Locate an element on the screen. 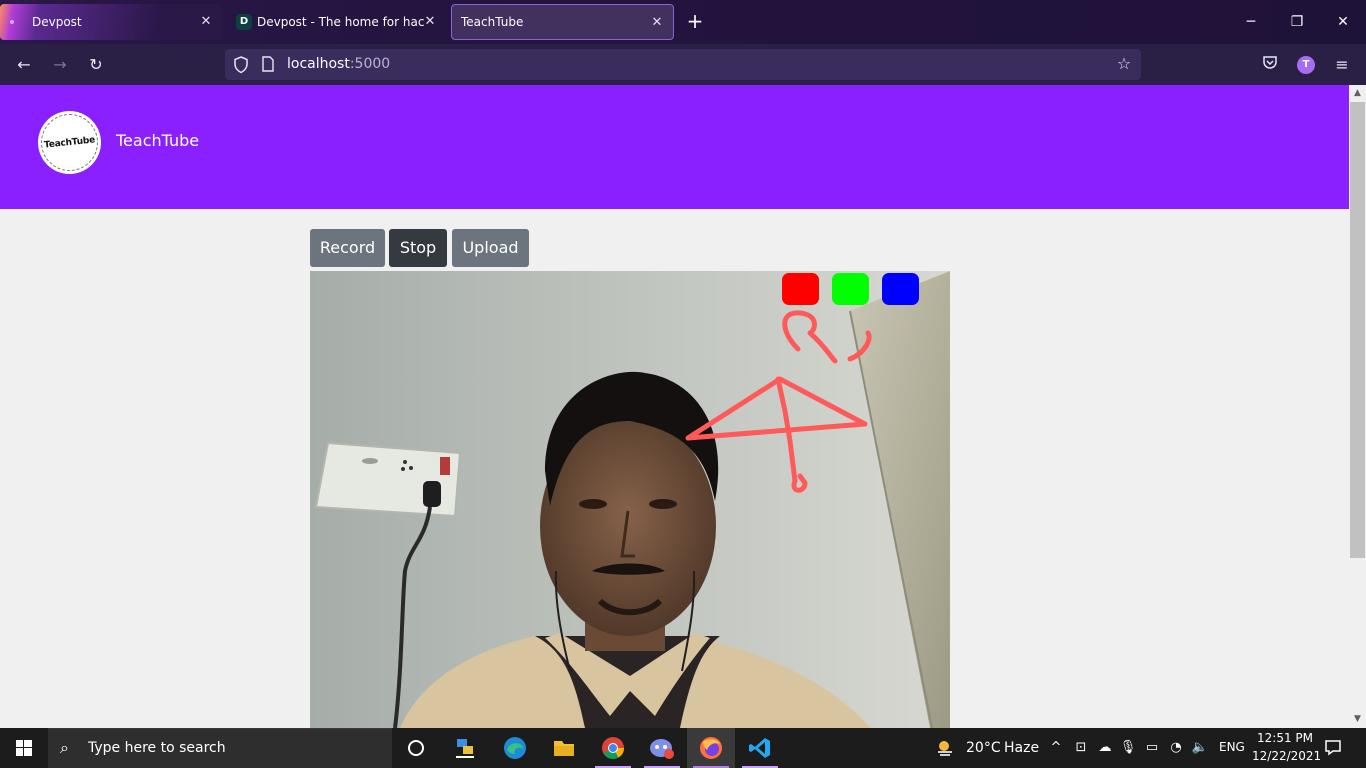 The width and height of the screenshot is (1366, 768). devpost-favicon-icon: D is located at coordinates (244, 22).